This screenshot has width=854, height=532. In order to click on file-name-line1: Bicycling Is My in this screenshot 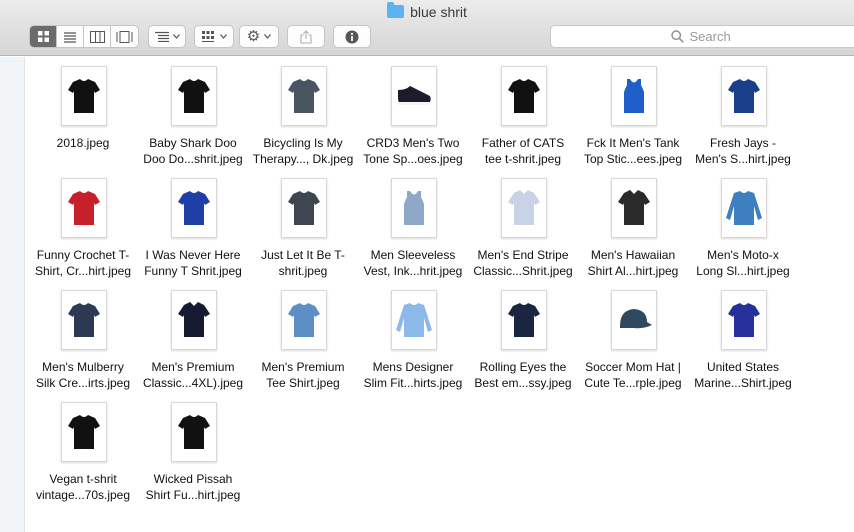, I will do `click(303, 143)`.